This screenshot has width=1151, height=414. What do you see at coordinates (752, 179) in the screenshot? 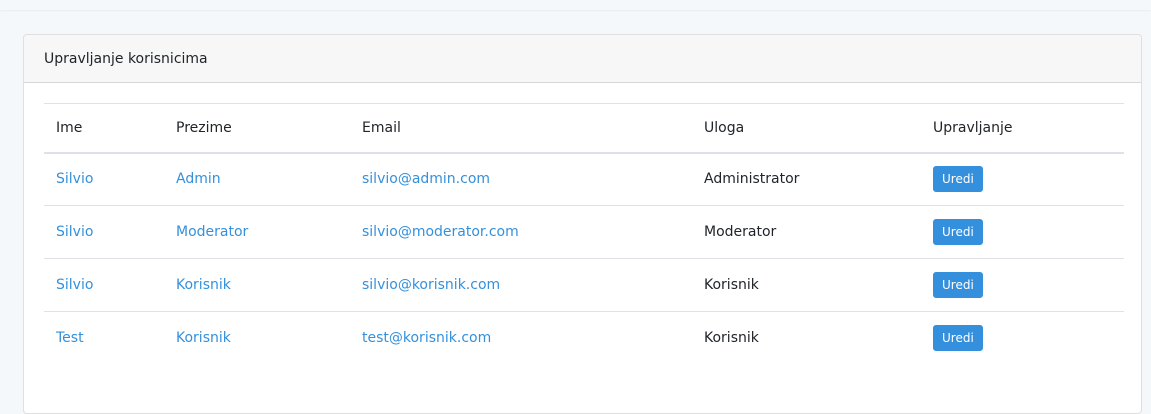
I see `user-role: Administrator` at bounding box center [752, 179].